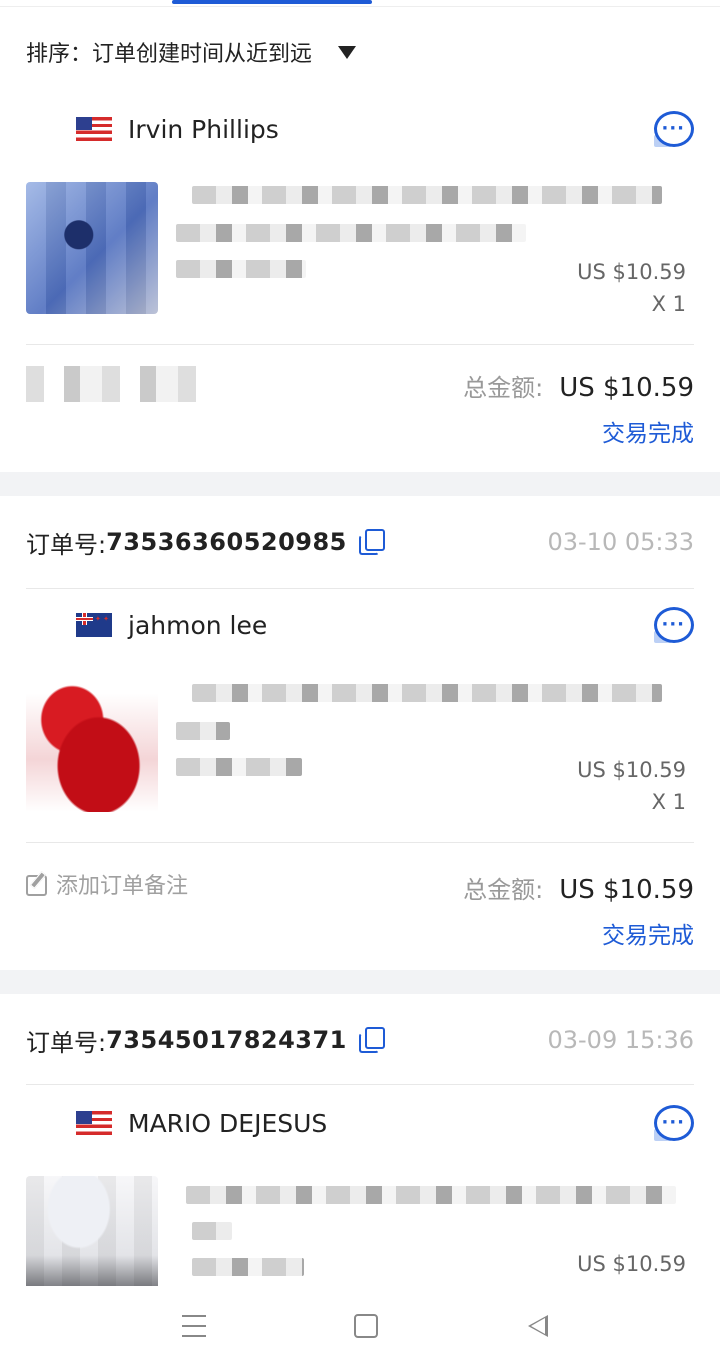 This screenshot has width=720, height=1366. Describe the element at coordinates (385, 625) in the screenshot. I see `buyer-row: jahmon lee ···` at that location.